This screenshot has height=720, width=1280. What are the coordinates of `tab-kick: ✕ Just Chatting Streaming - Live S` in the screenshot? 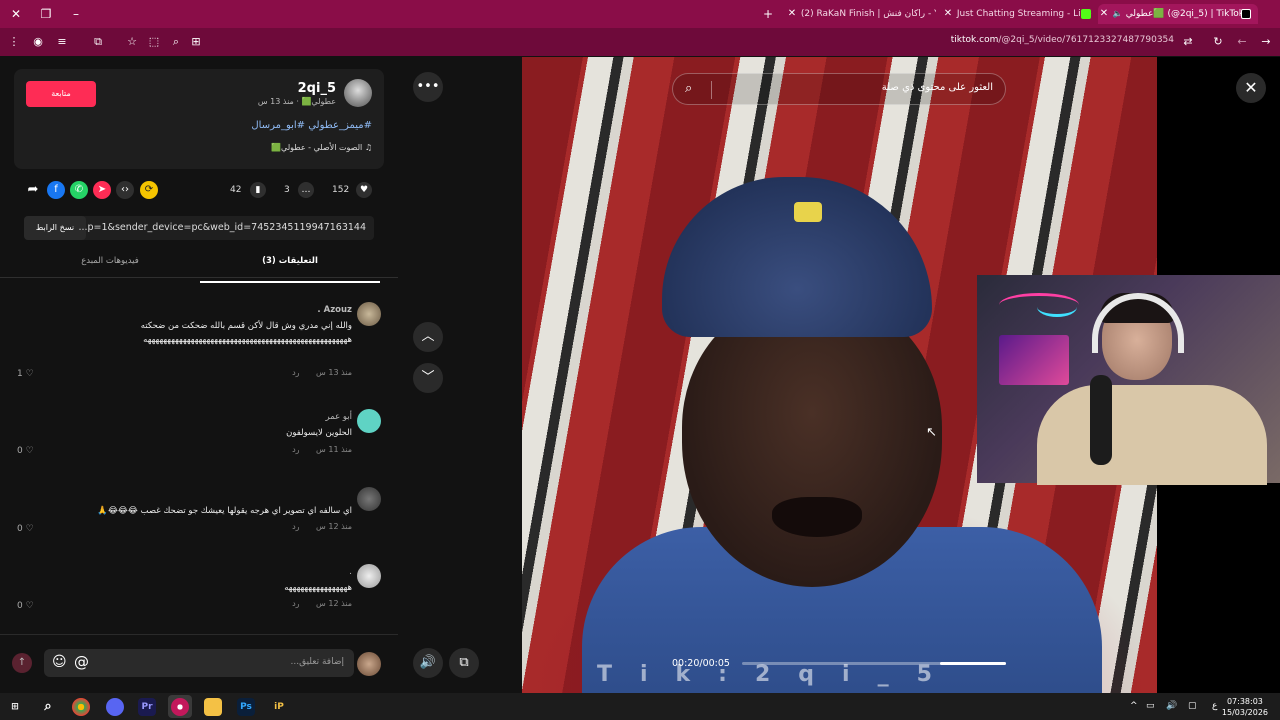 It's located at (1017, 14).